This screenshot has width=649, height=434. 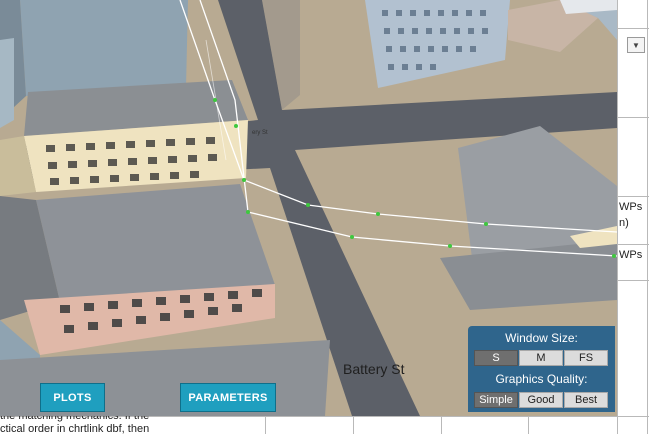 I want to click on street-label-small: ery St, so click(x=260, y=133).